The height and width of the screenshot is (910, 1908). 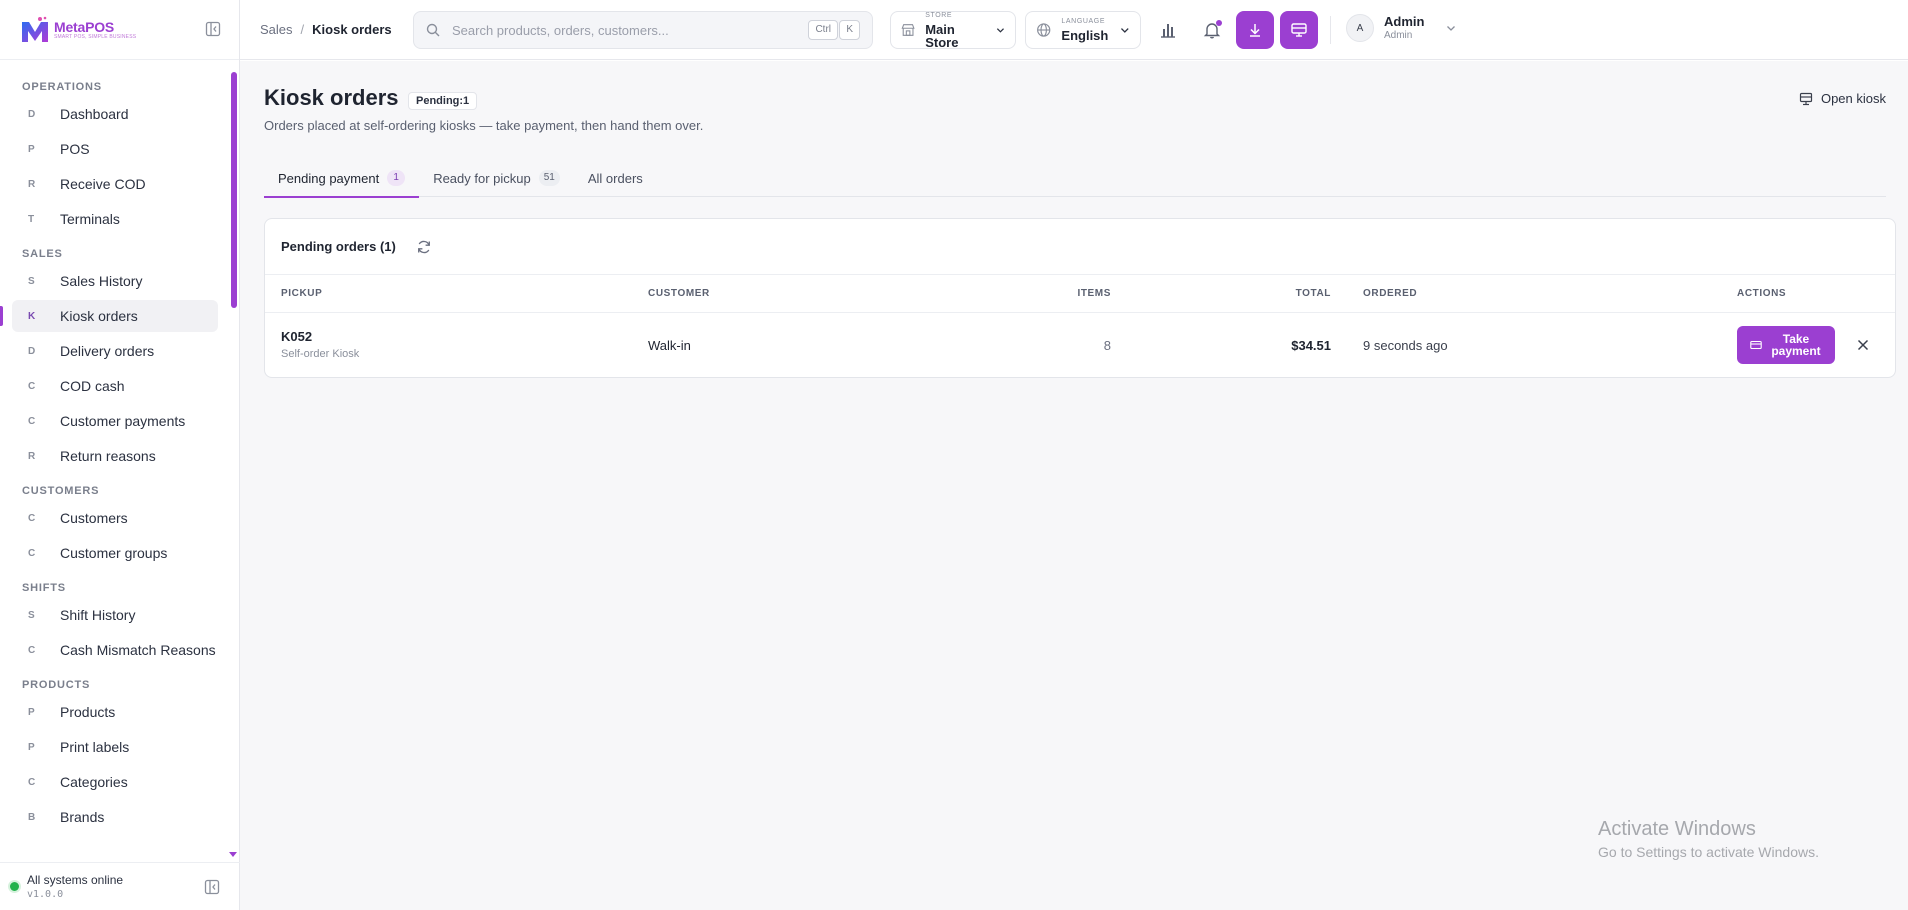 I want to click on notifications-button, so click(x=1212, y=30).